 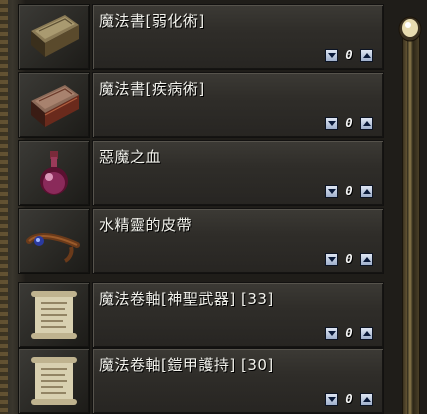 I want to click on item-name: 魔法書[疾病術], so click(x=152, y=89).